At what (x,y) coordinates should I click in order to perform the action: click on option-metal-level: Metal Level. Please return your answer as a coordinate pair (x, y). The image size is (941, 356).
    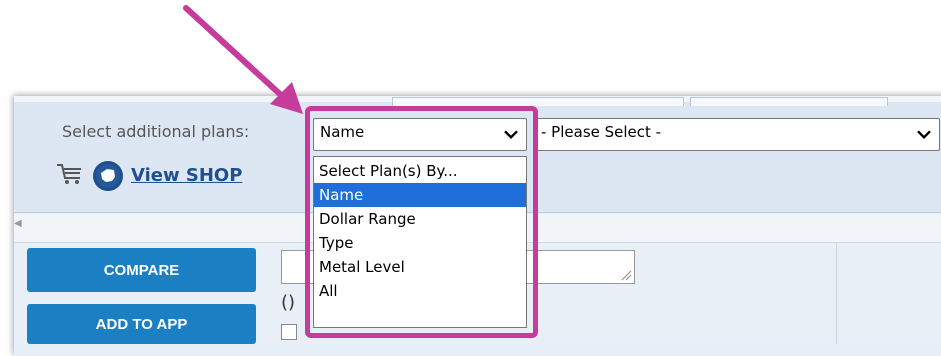
    Looking at the image, I should click on (420, 267).